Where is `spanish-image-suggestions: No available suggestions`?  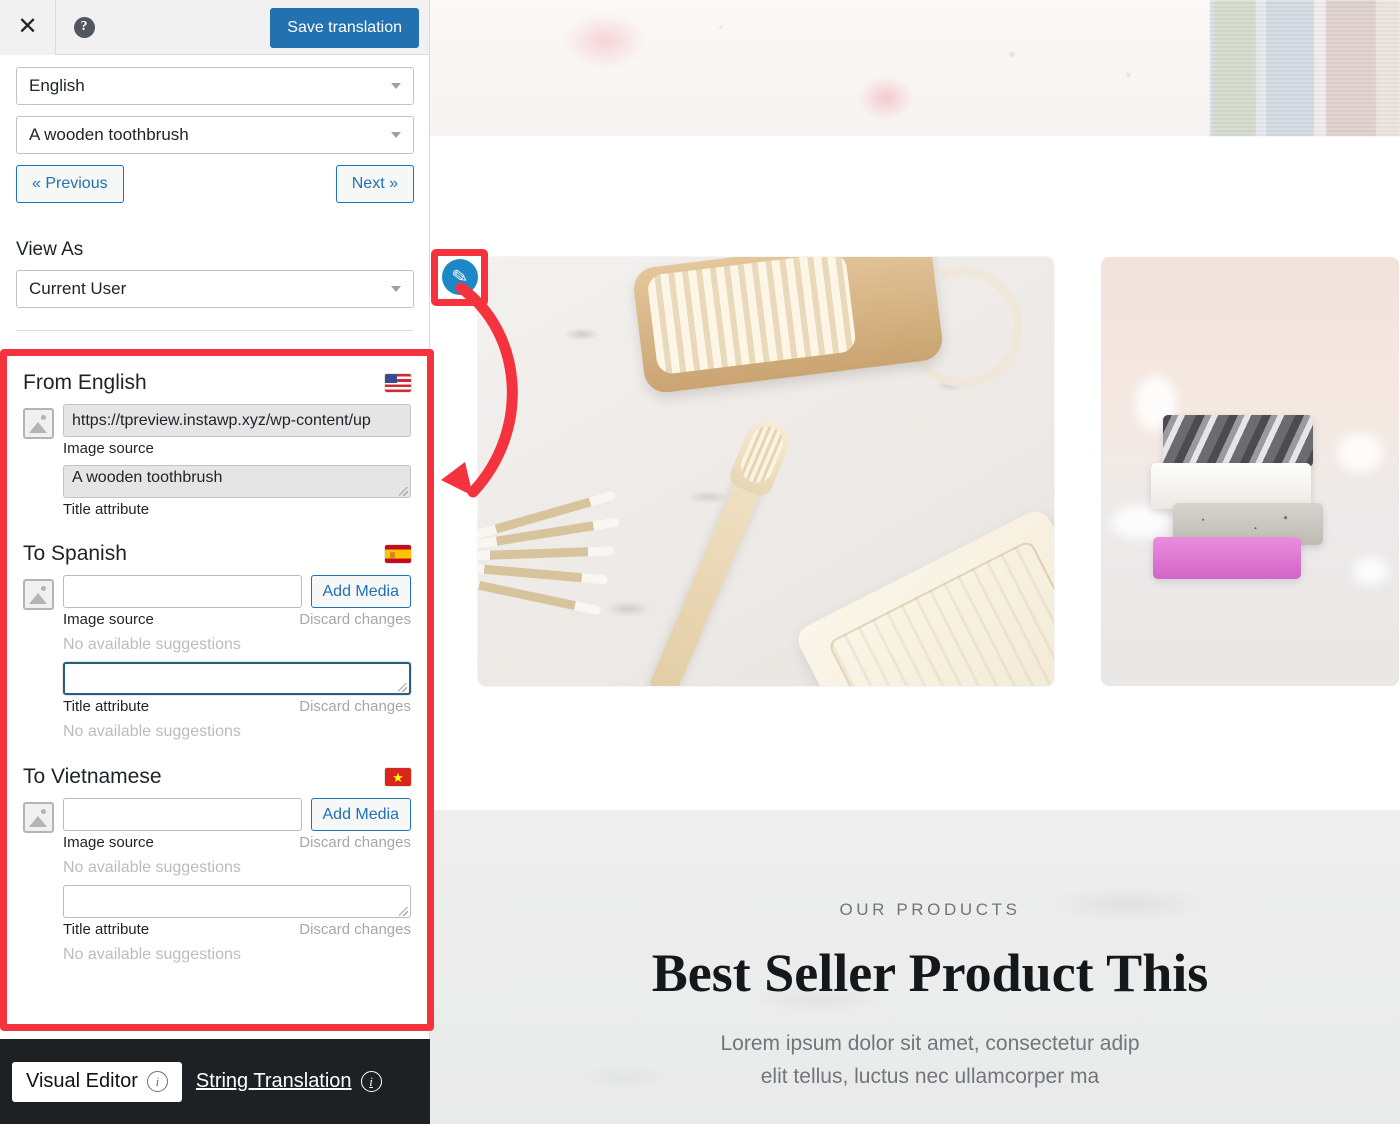
spanish-image-suggestions: No available suggestions is located at coordinates (152, 644).